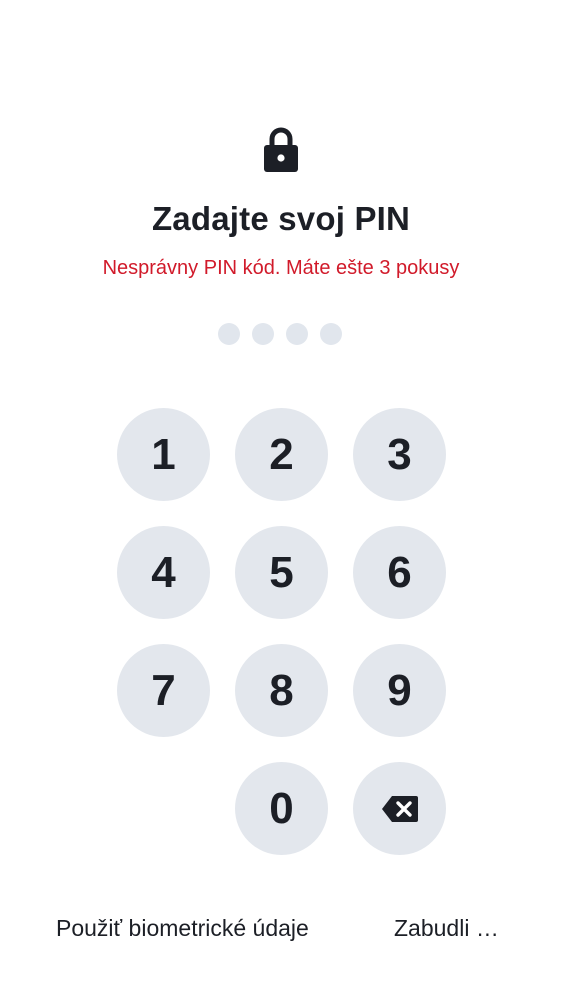 This screenshot has width=562, height=1000. What do you see at coordinates (281, 149) in the screenshot?
I see `lock-icon` at bounding box center [281, 149].